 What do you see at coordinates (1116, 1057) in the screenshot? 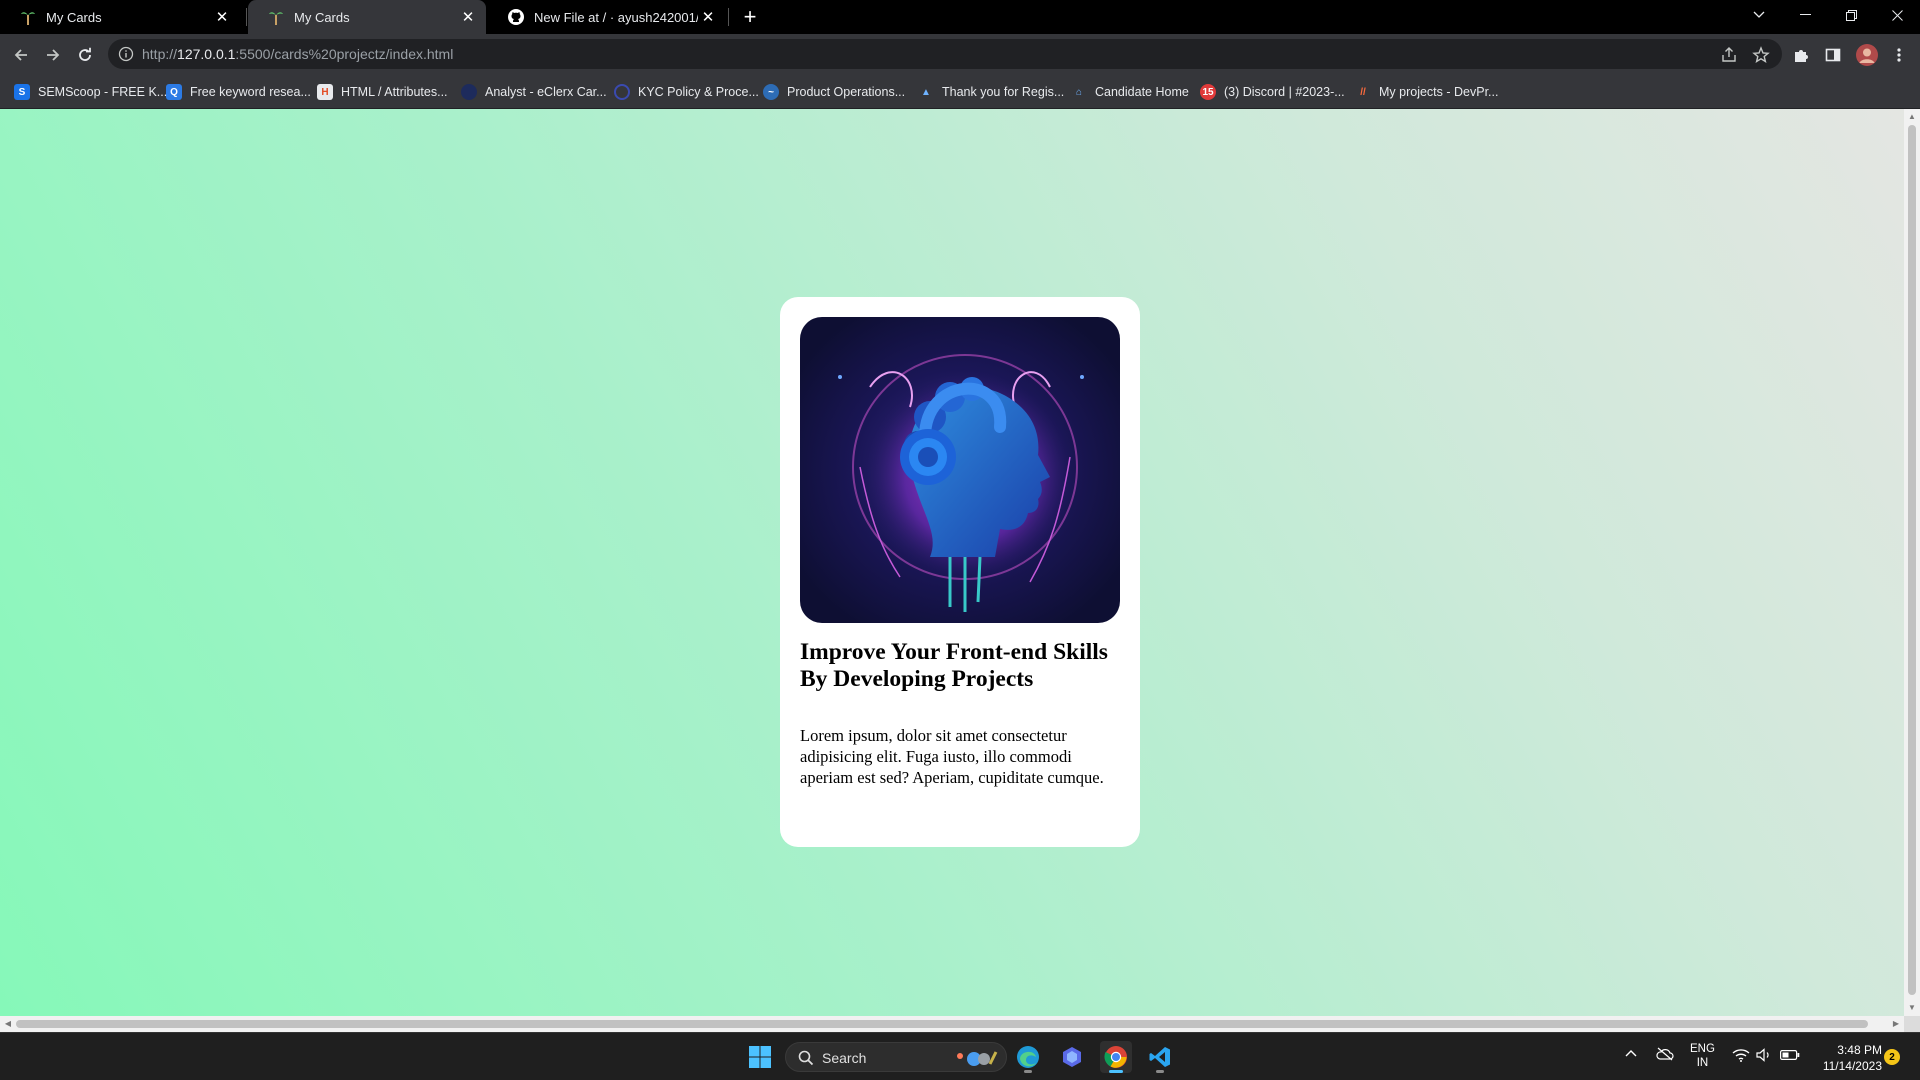
I see `chrome-app-icon` at bounding box center [1116, 1057].